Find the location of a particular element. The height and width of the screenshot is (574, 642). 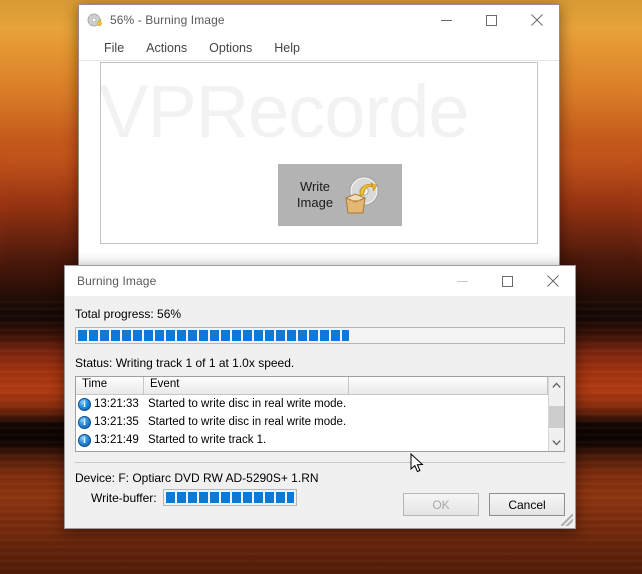

scroll-up-icon is located at coordinates (556, 385).